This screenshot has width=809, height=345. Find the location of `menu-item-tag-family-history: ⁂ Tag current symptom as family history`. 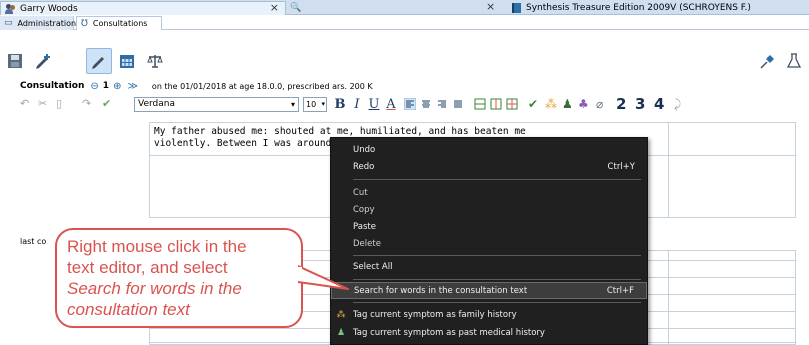

menu-item-tag-family-history: ⁂ Tag current symptom as family history is located at coordinates (489, 314).